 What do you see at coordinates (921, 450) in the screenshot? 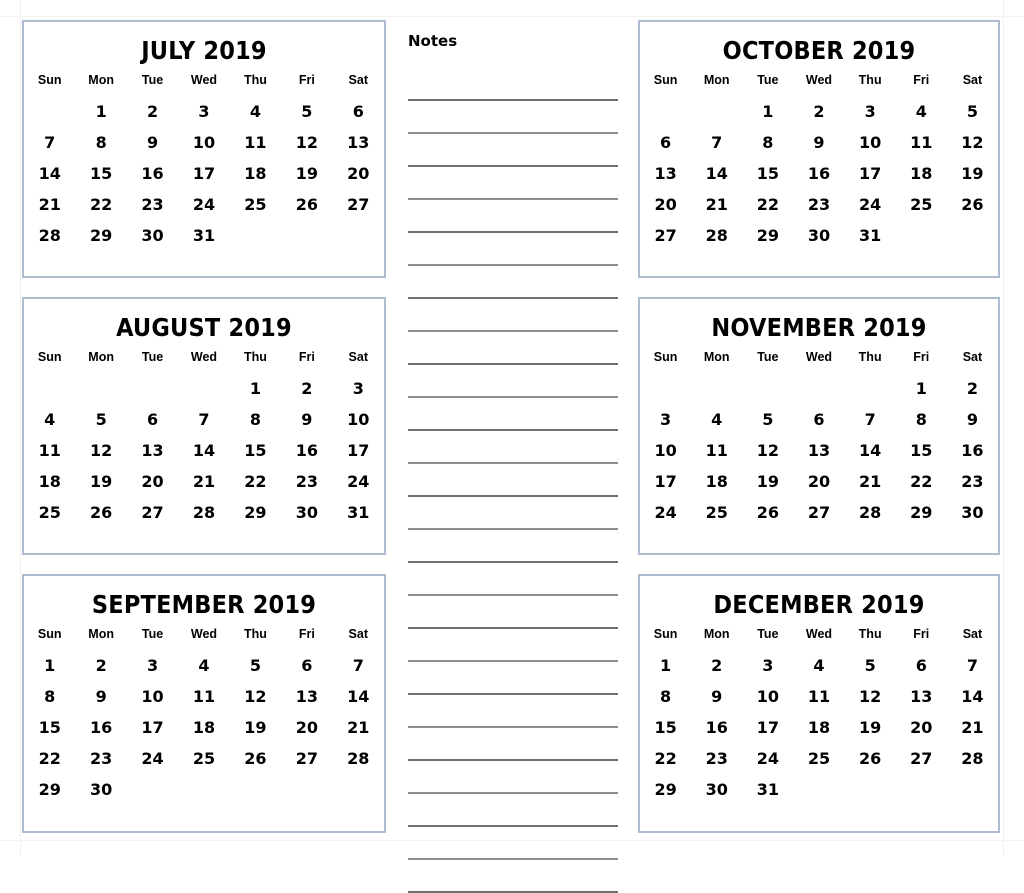
I see `day-cell-november-15: 15` at bounding box center [921, 450].